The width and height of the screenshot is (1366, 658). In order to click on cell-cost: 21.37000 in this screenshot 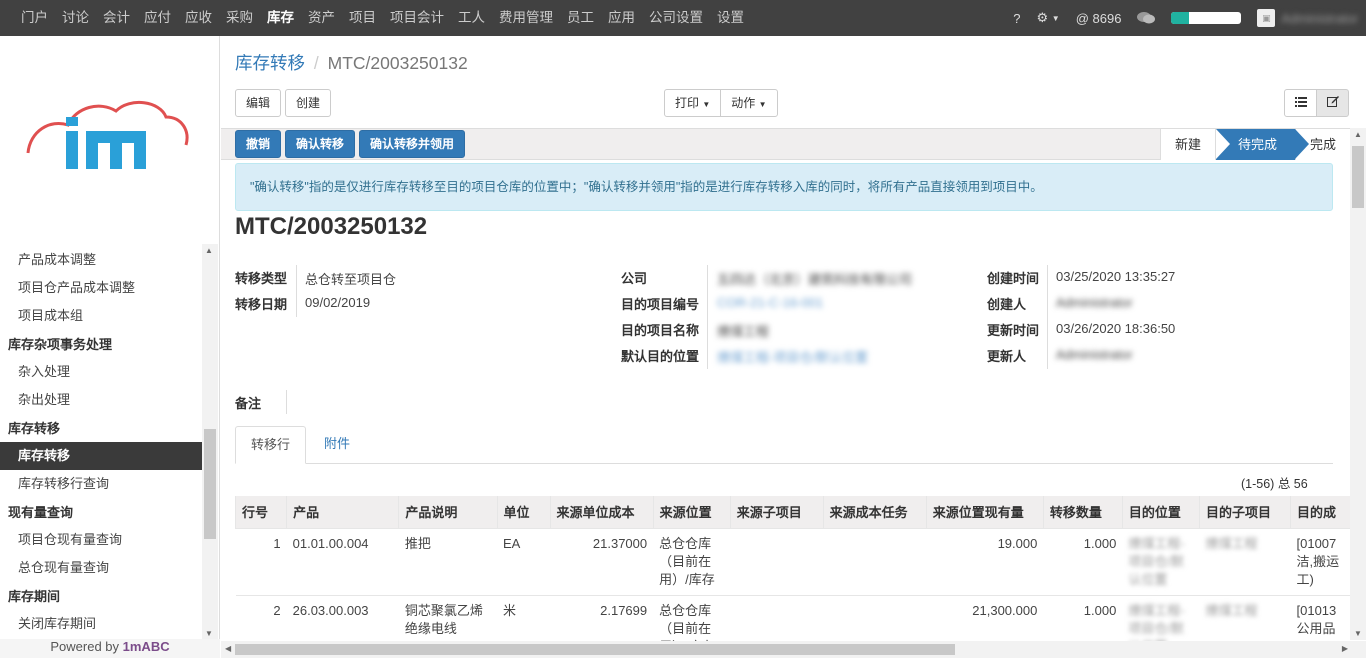, I will do `click(602, 561)`.